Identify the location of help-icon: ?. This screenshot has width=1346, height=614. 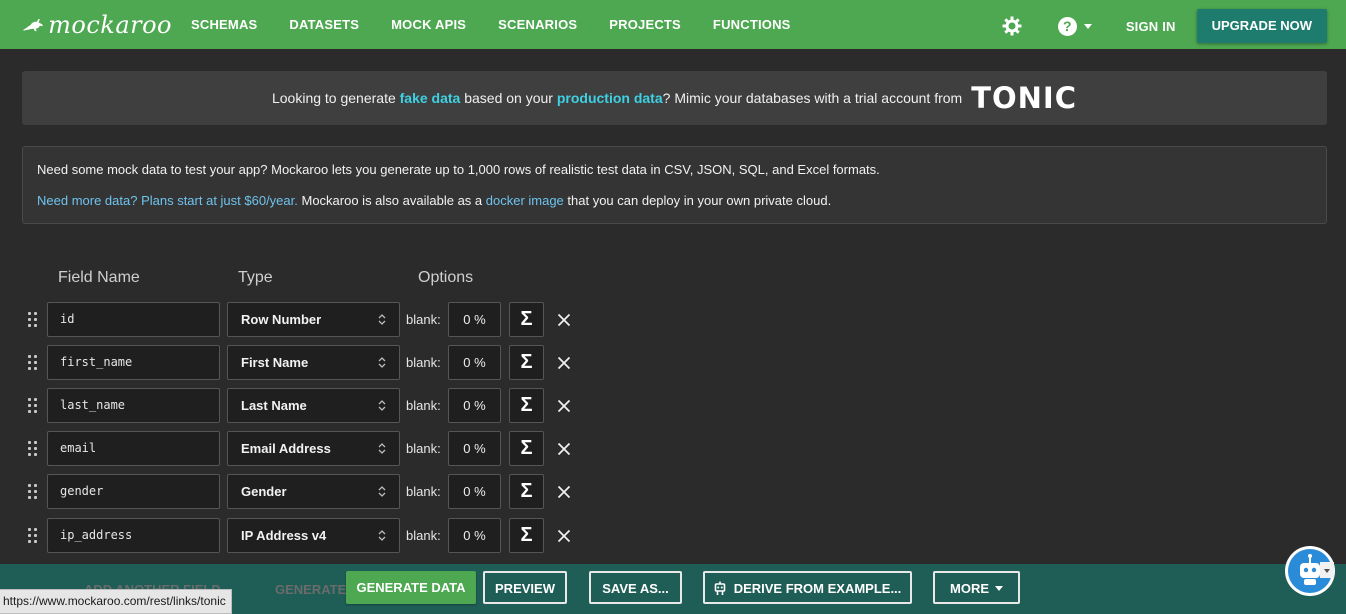
(1067, 26).